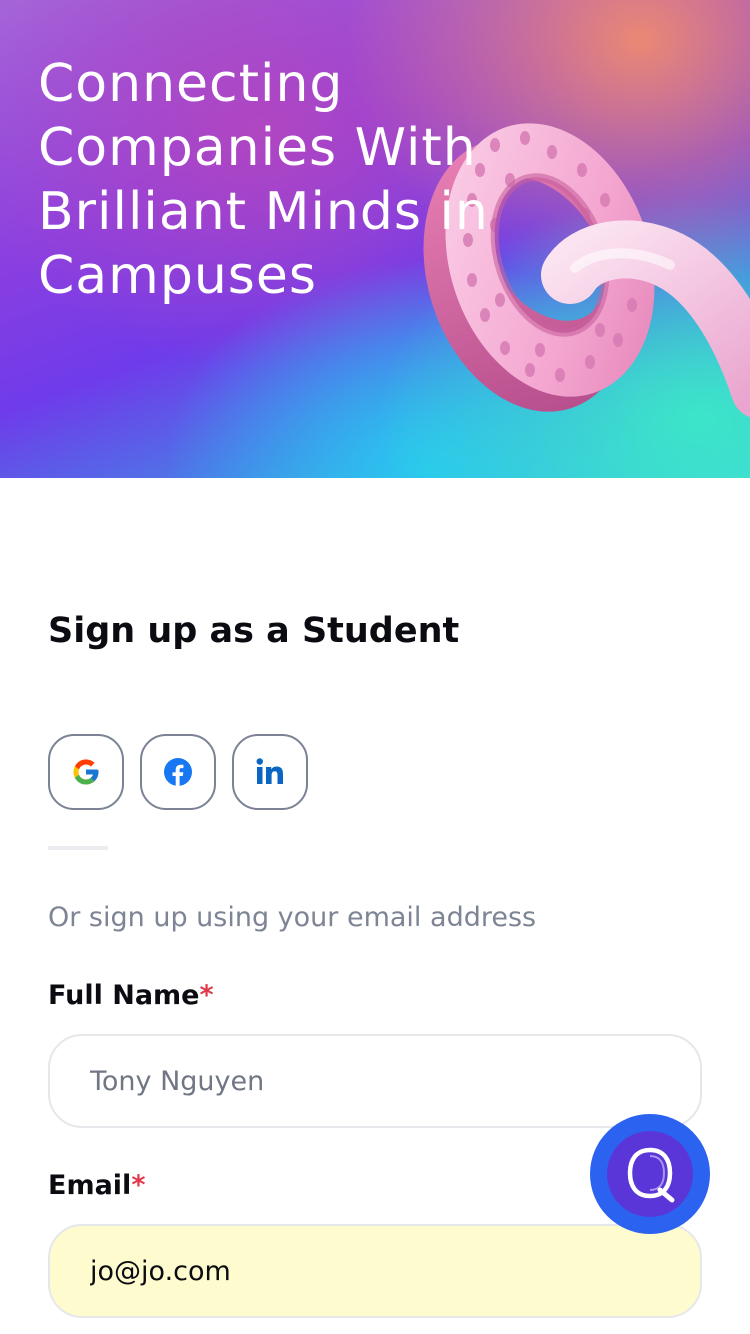 This screenshot has width=750, height=1334. I want to click on chat-widget-inner, so click(650, 1174).